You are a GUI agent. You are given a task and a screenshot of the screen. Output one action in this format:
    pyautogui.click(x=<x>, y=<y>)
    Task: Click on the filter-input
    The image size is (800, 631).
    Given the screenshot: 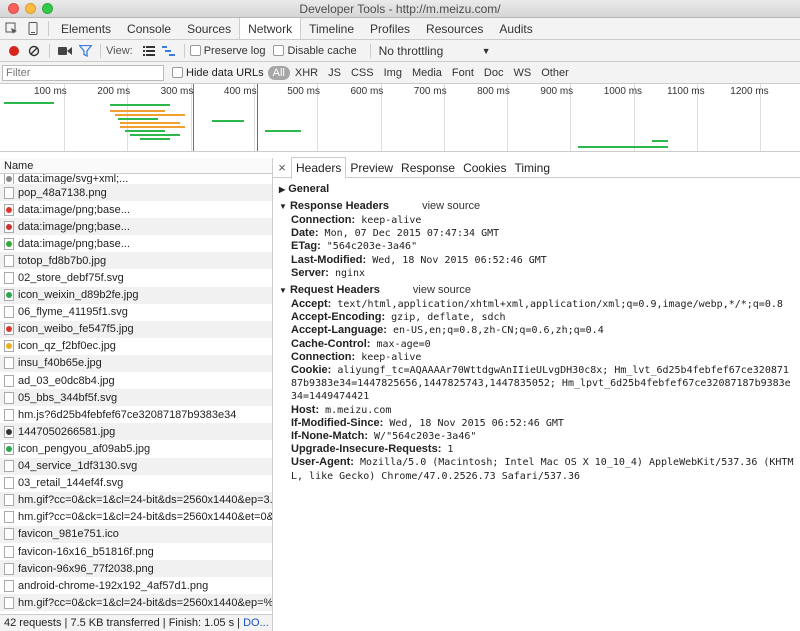 What is the action you would take?
    pyautogui.click(x=83, y=72)
    